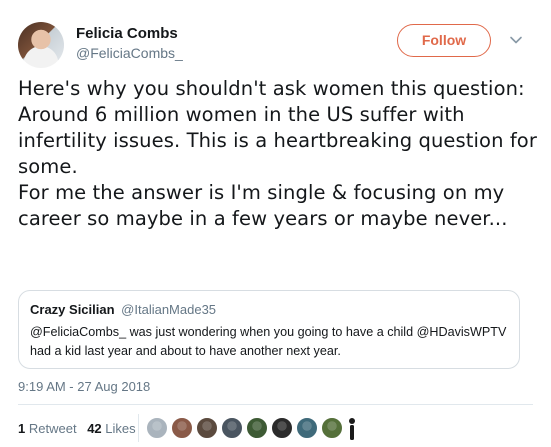 The image size is (551, 447). I want to click on like-count: 42, so click(94, 428).